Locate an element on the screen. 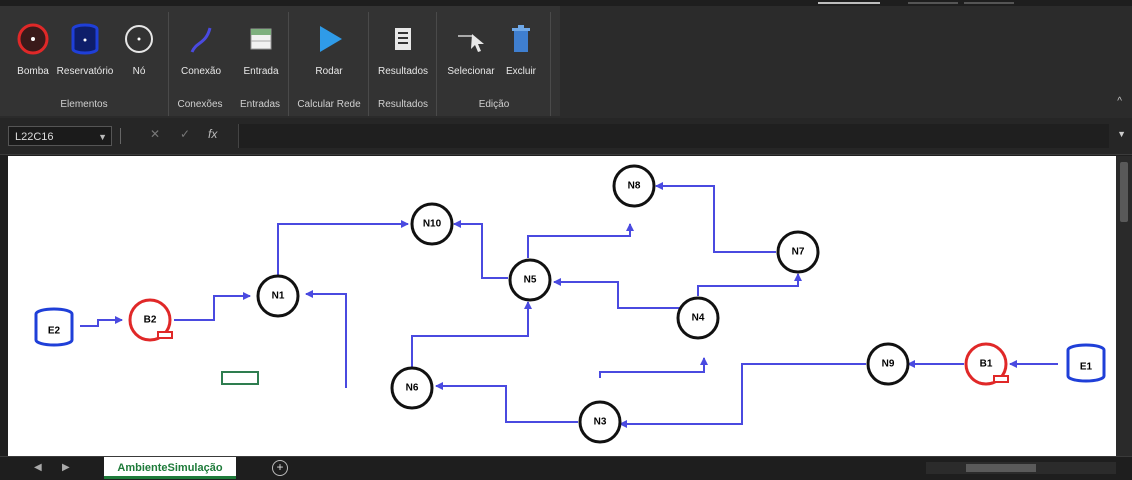 This screenshot has height=480, width=1132. reservoir-label: E1 is located at coordinates (1086, 367).